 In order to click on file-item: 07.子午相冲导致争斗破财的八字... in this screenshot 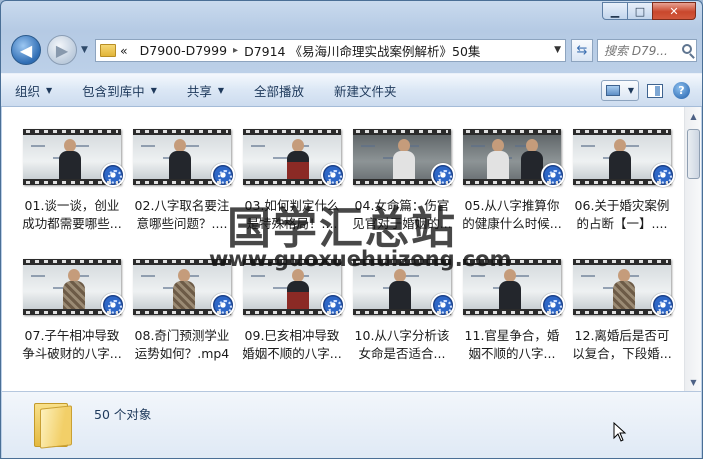, I will do `click(72, 311)`.